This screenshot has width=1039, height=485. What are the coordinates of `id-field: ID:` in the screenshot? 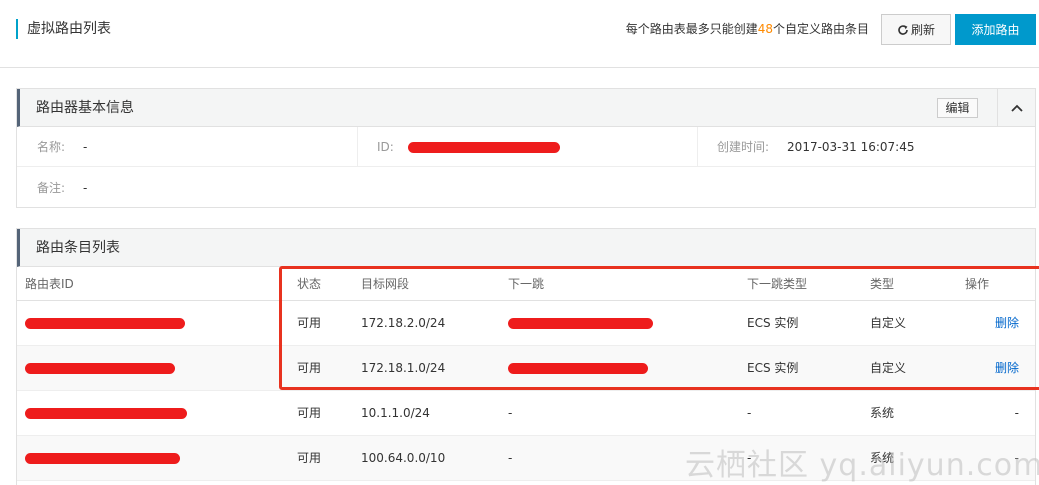 It's located at (468, 147).